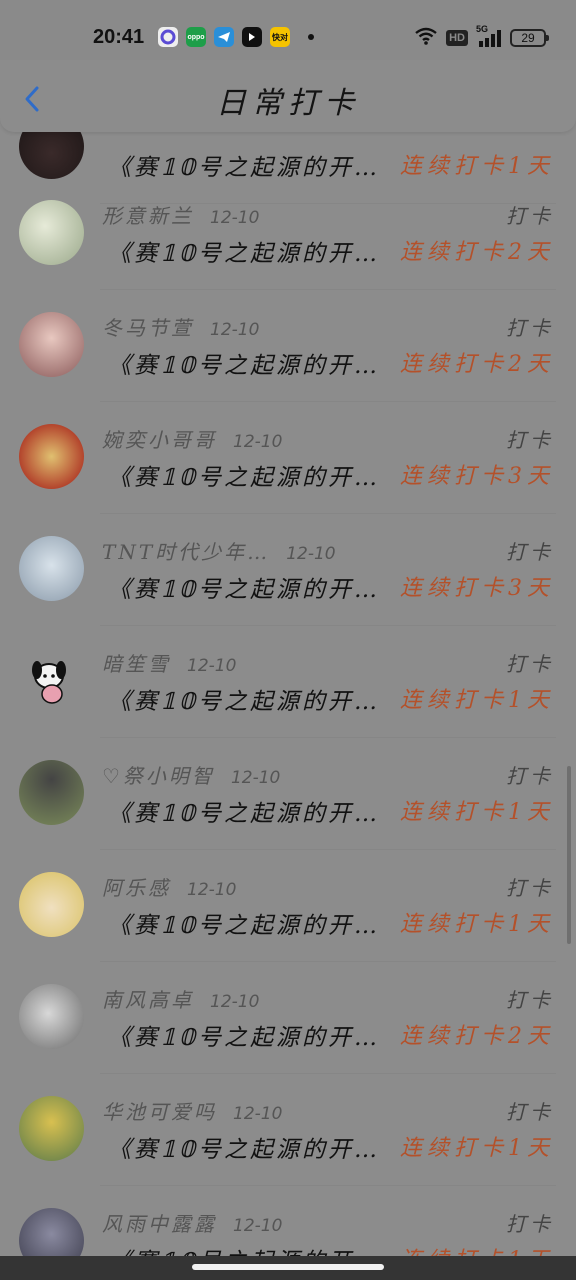  Describe the element at coordinates (288, 346) in the screenshot. I see `list-item: 冬马节萱 12-10 打卡 《赛𝟙𝟘号之起源的开… 连续打卡2天` at that location.